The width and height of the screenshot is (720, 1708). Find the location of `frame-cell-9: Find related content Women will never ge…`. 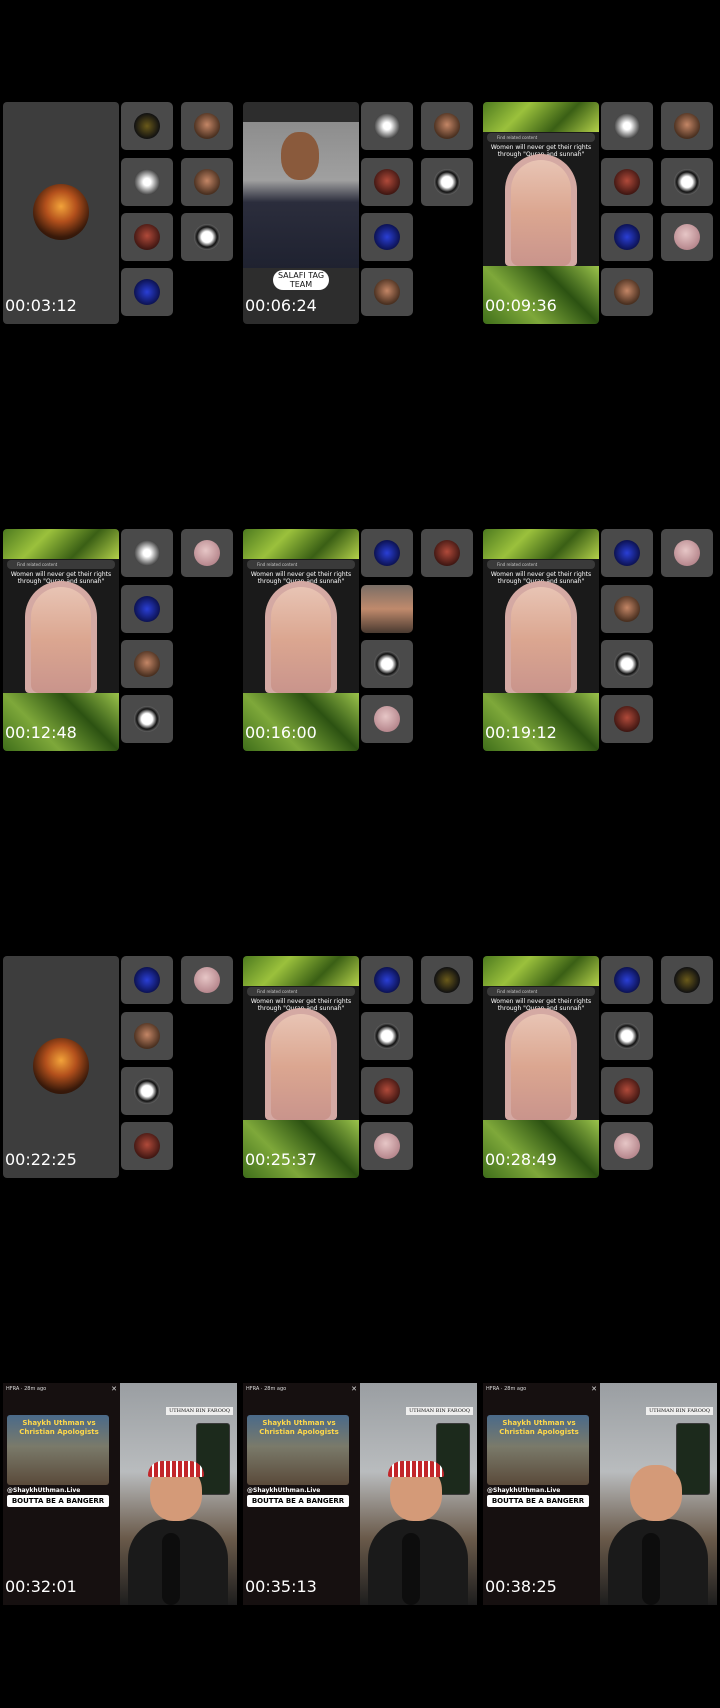

frame-cell-9: Find related content Women will never ge… is located at coordinates (600, 1067).